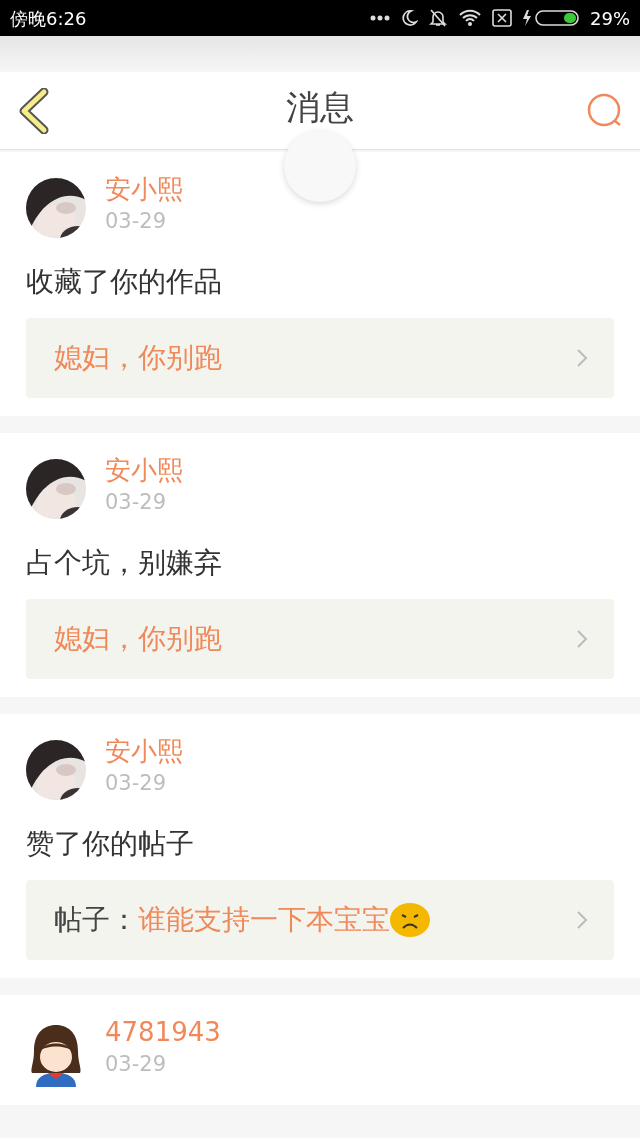 The width and height of the screenshot is (640, 1138). What do you see at coordinates (551, 18) in the screenshot?
I see `charging-battery-icon` at bounding box center [551, 18].